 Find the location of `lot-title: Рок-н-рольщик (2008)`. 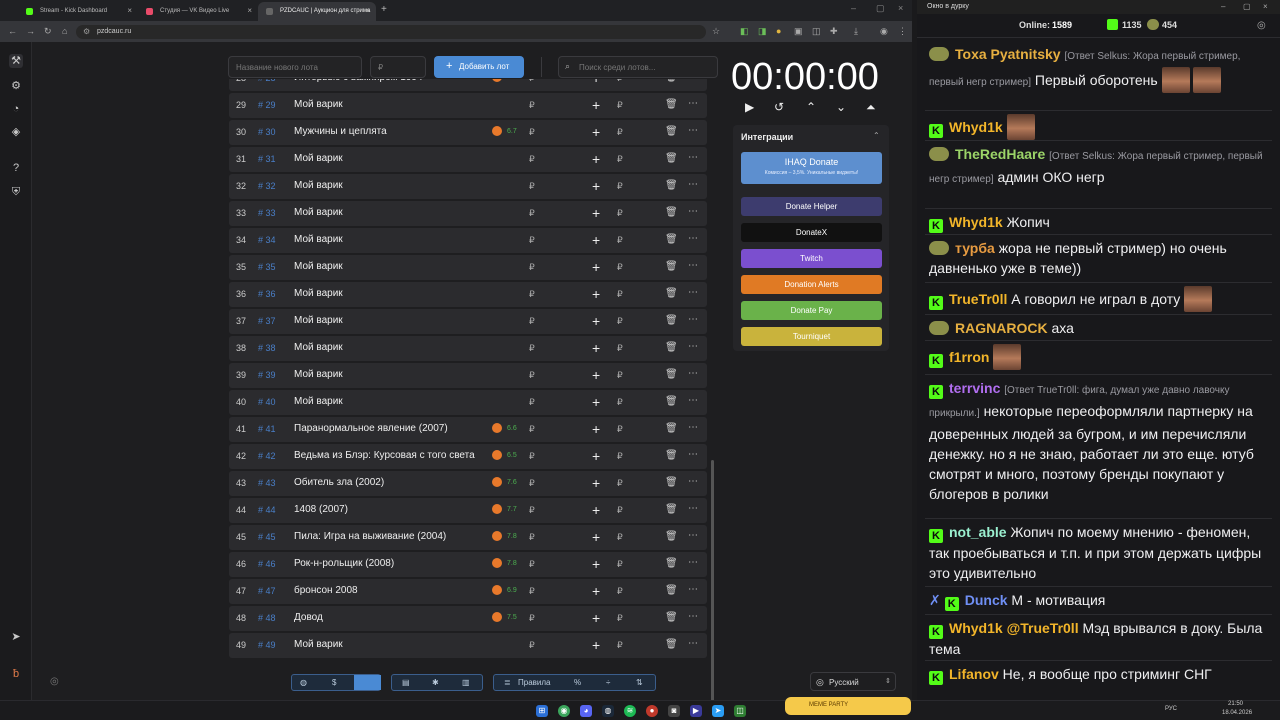

lot-title: Рок-н-рольщик (2008) is located at coordinates (385, 563).